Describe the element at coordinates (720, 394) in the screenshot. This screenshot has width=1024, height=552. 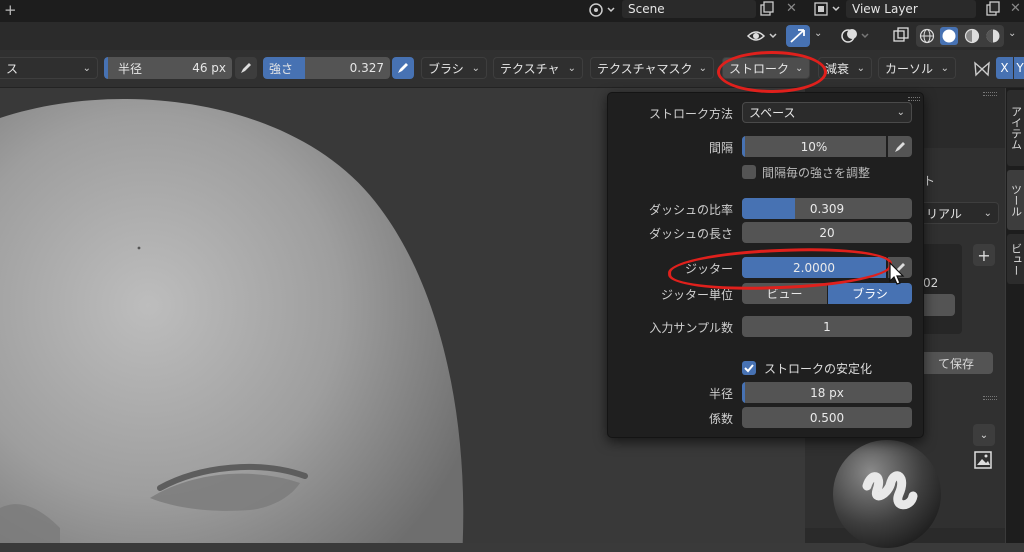
I see `stabilize-radius-label: 半径` at that location.